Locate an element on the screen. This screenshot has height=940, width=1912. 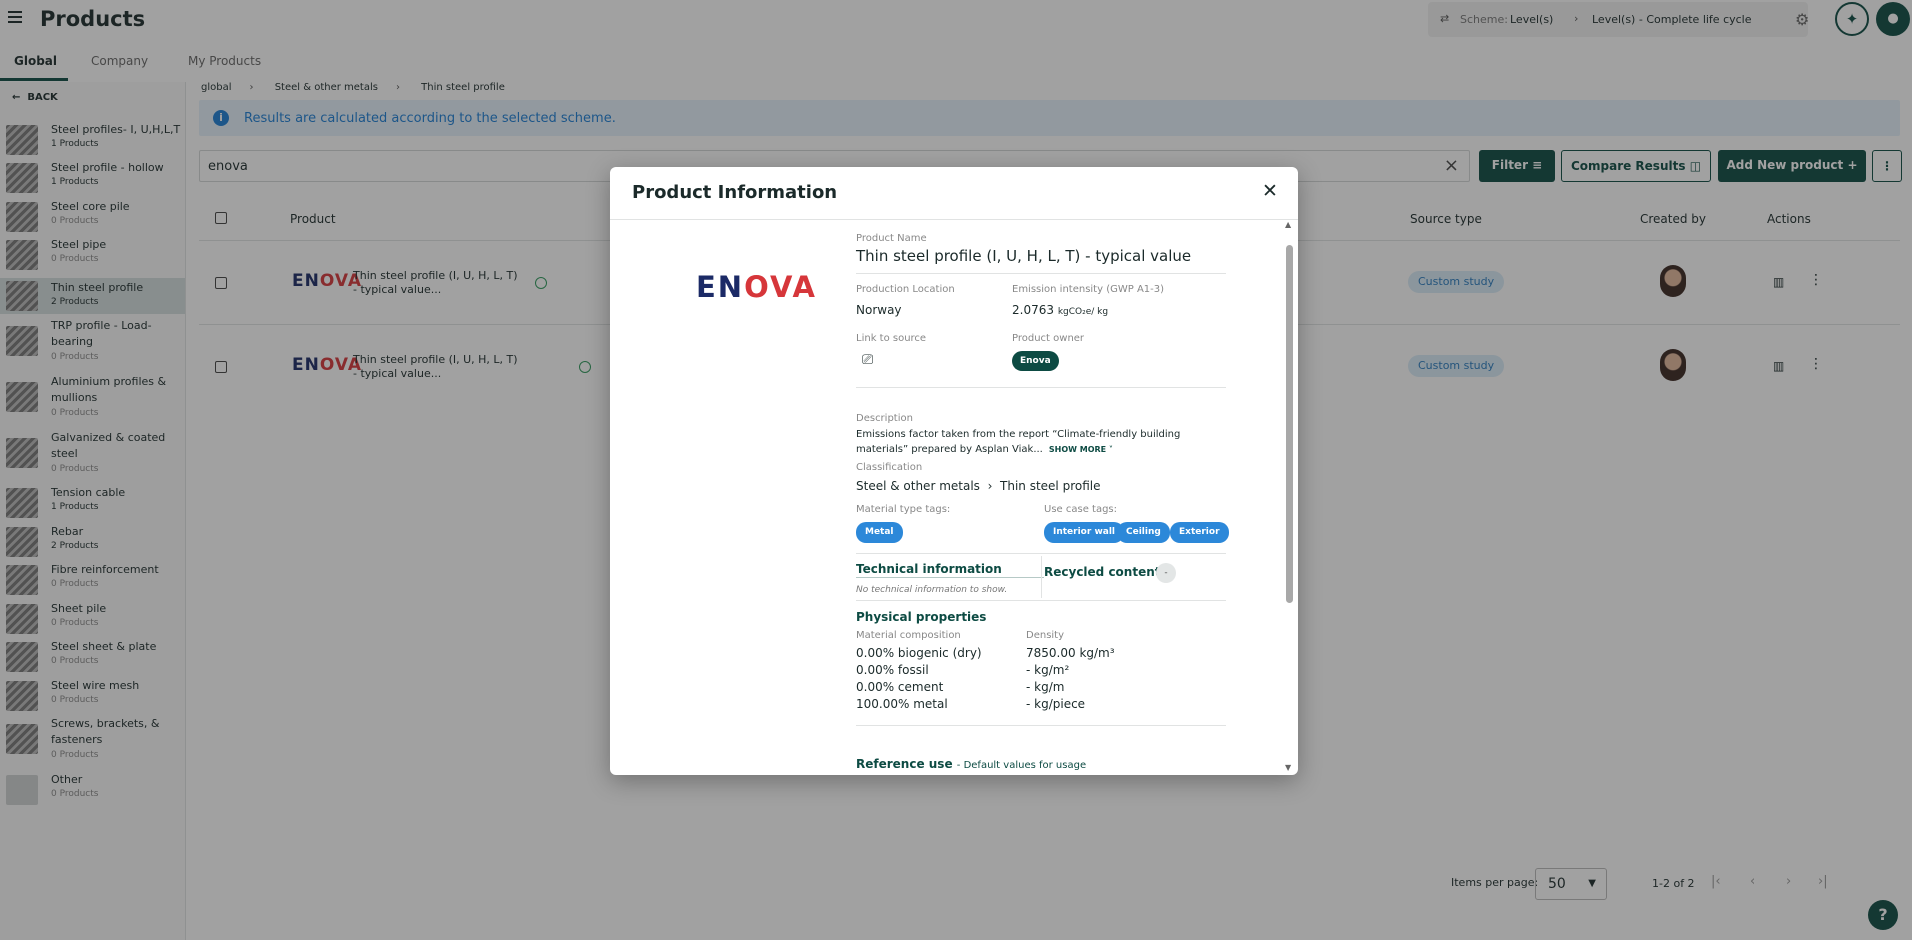
logo-text-accent: OVA is located at coordinates (780, 287).